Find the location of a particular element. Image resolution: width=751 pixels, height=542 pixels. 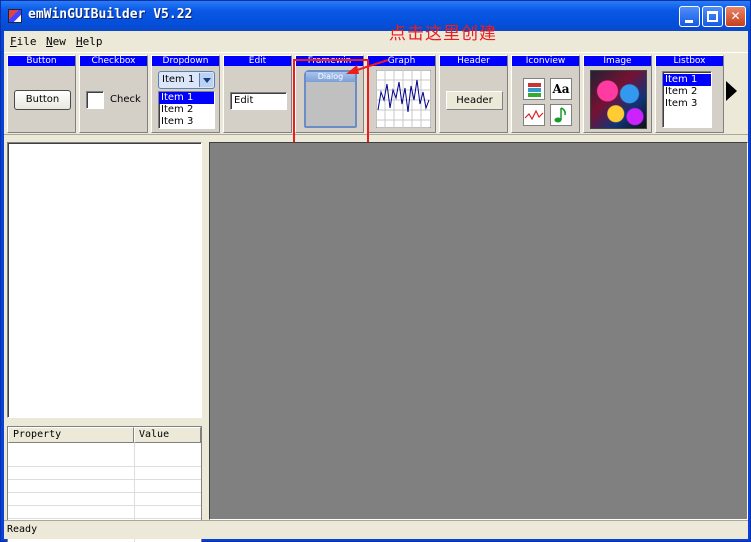

tool-listbox-label: Listbox is located at coordinates (689, 61).